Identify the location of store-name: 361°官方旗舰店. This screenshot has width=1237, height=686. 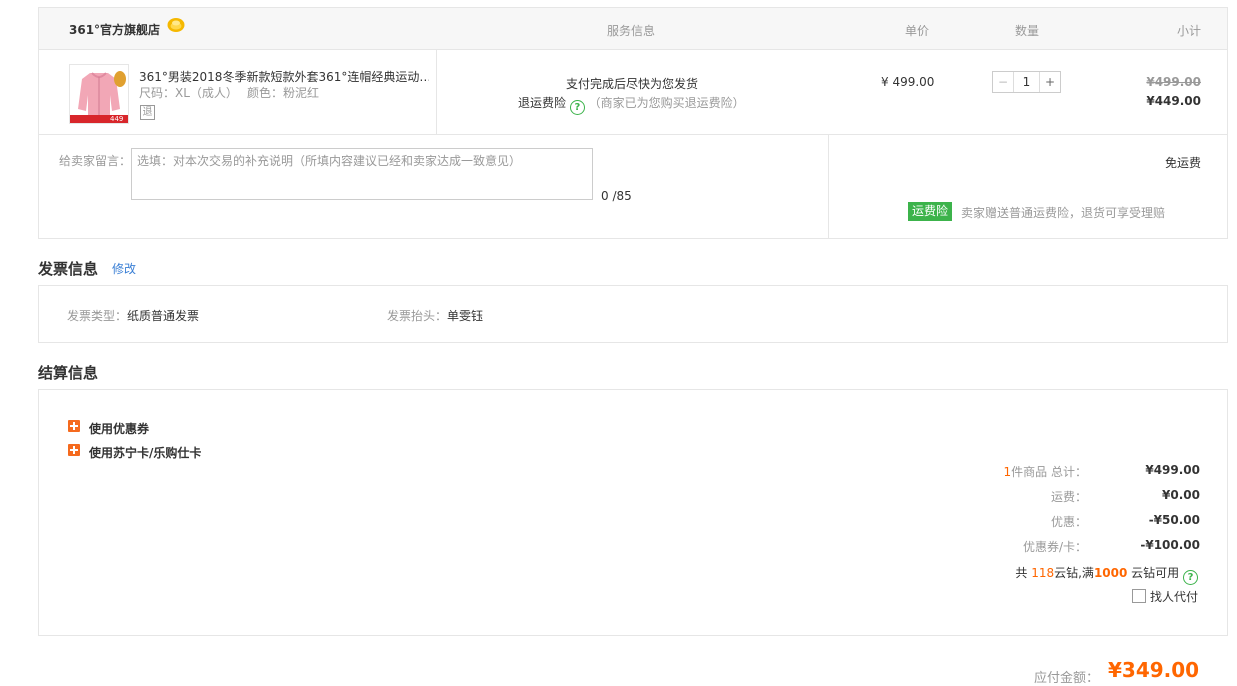
(114, 29).